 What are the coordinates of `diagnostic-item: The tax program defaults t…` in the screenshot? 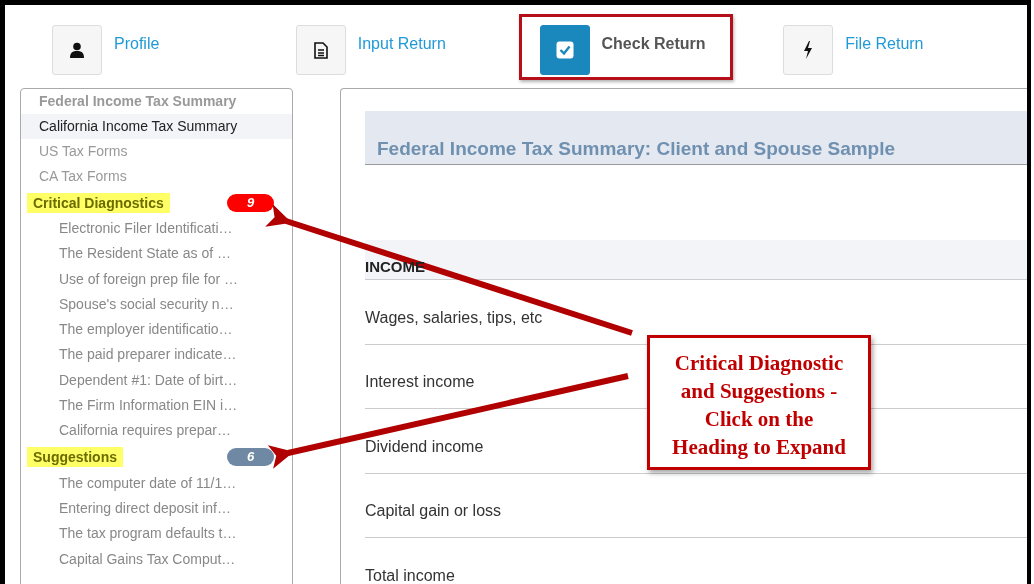 It's located at (156, 534).